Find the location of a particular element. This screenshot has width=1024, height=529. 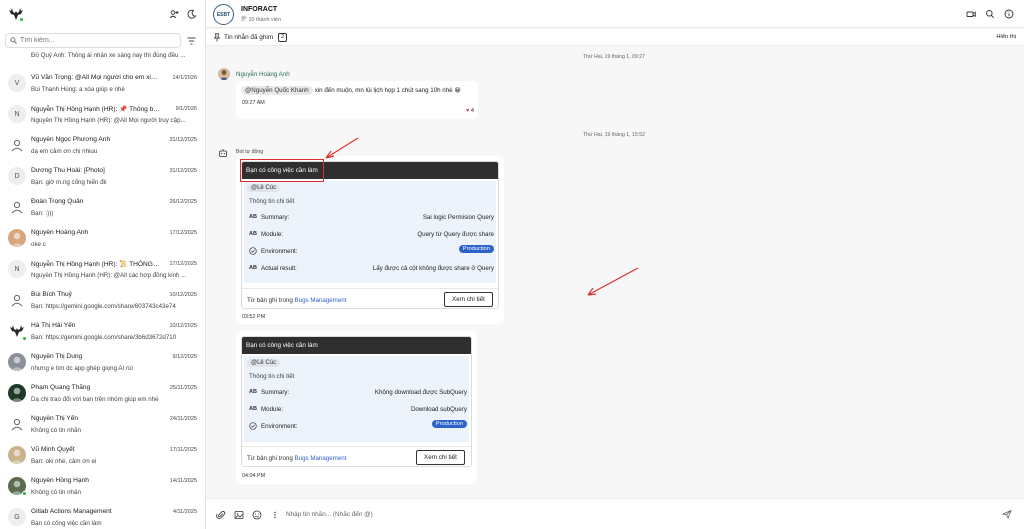

sender-name: Nguyễn Hoàng Anh is located at coordinates (263, 74).